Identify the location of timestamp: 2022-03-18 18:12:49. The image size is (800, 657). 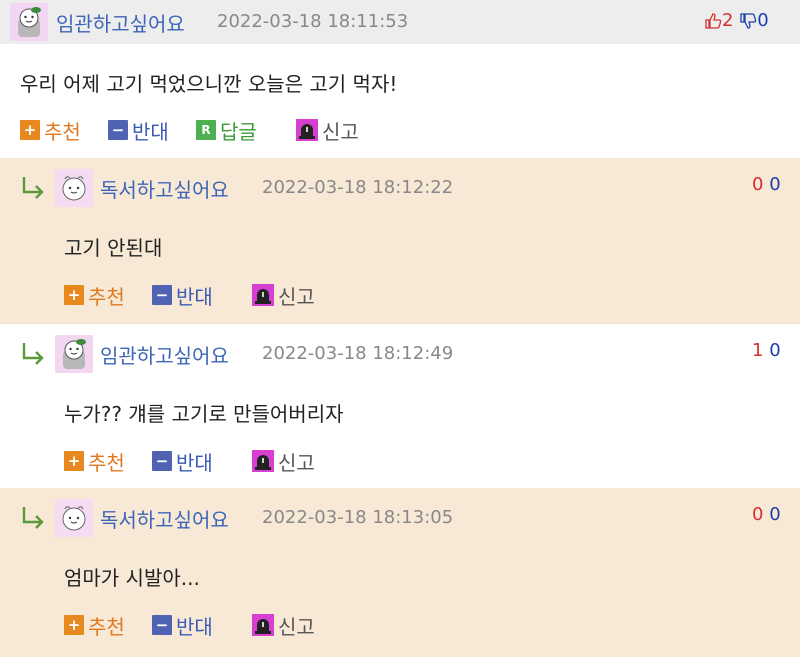
(358, 353).